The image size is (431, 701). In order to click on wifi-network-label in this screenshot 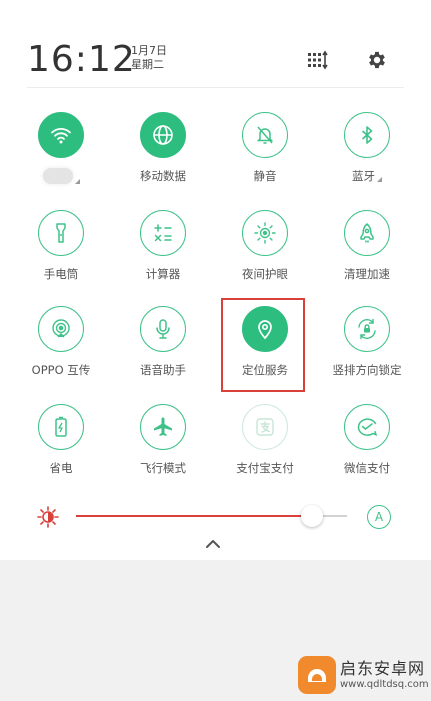, I will do `click(57, 176)`.